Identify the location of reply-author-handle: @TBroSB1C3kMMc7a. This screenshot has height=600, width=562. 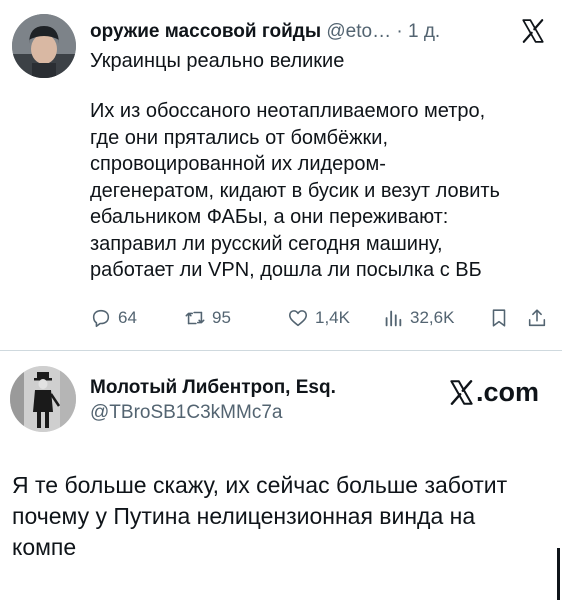
(186, 413).